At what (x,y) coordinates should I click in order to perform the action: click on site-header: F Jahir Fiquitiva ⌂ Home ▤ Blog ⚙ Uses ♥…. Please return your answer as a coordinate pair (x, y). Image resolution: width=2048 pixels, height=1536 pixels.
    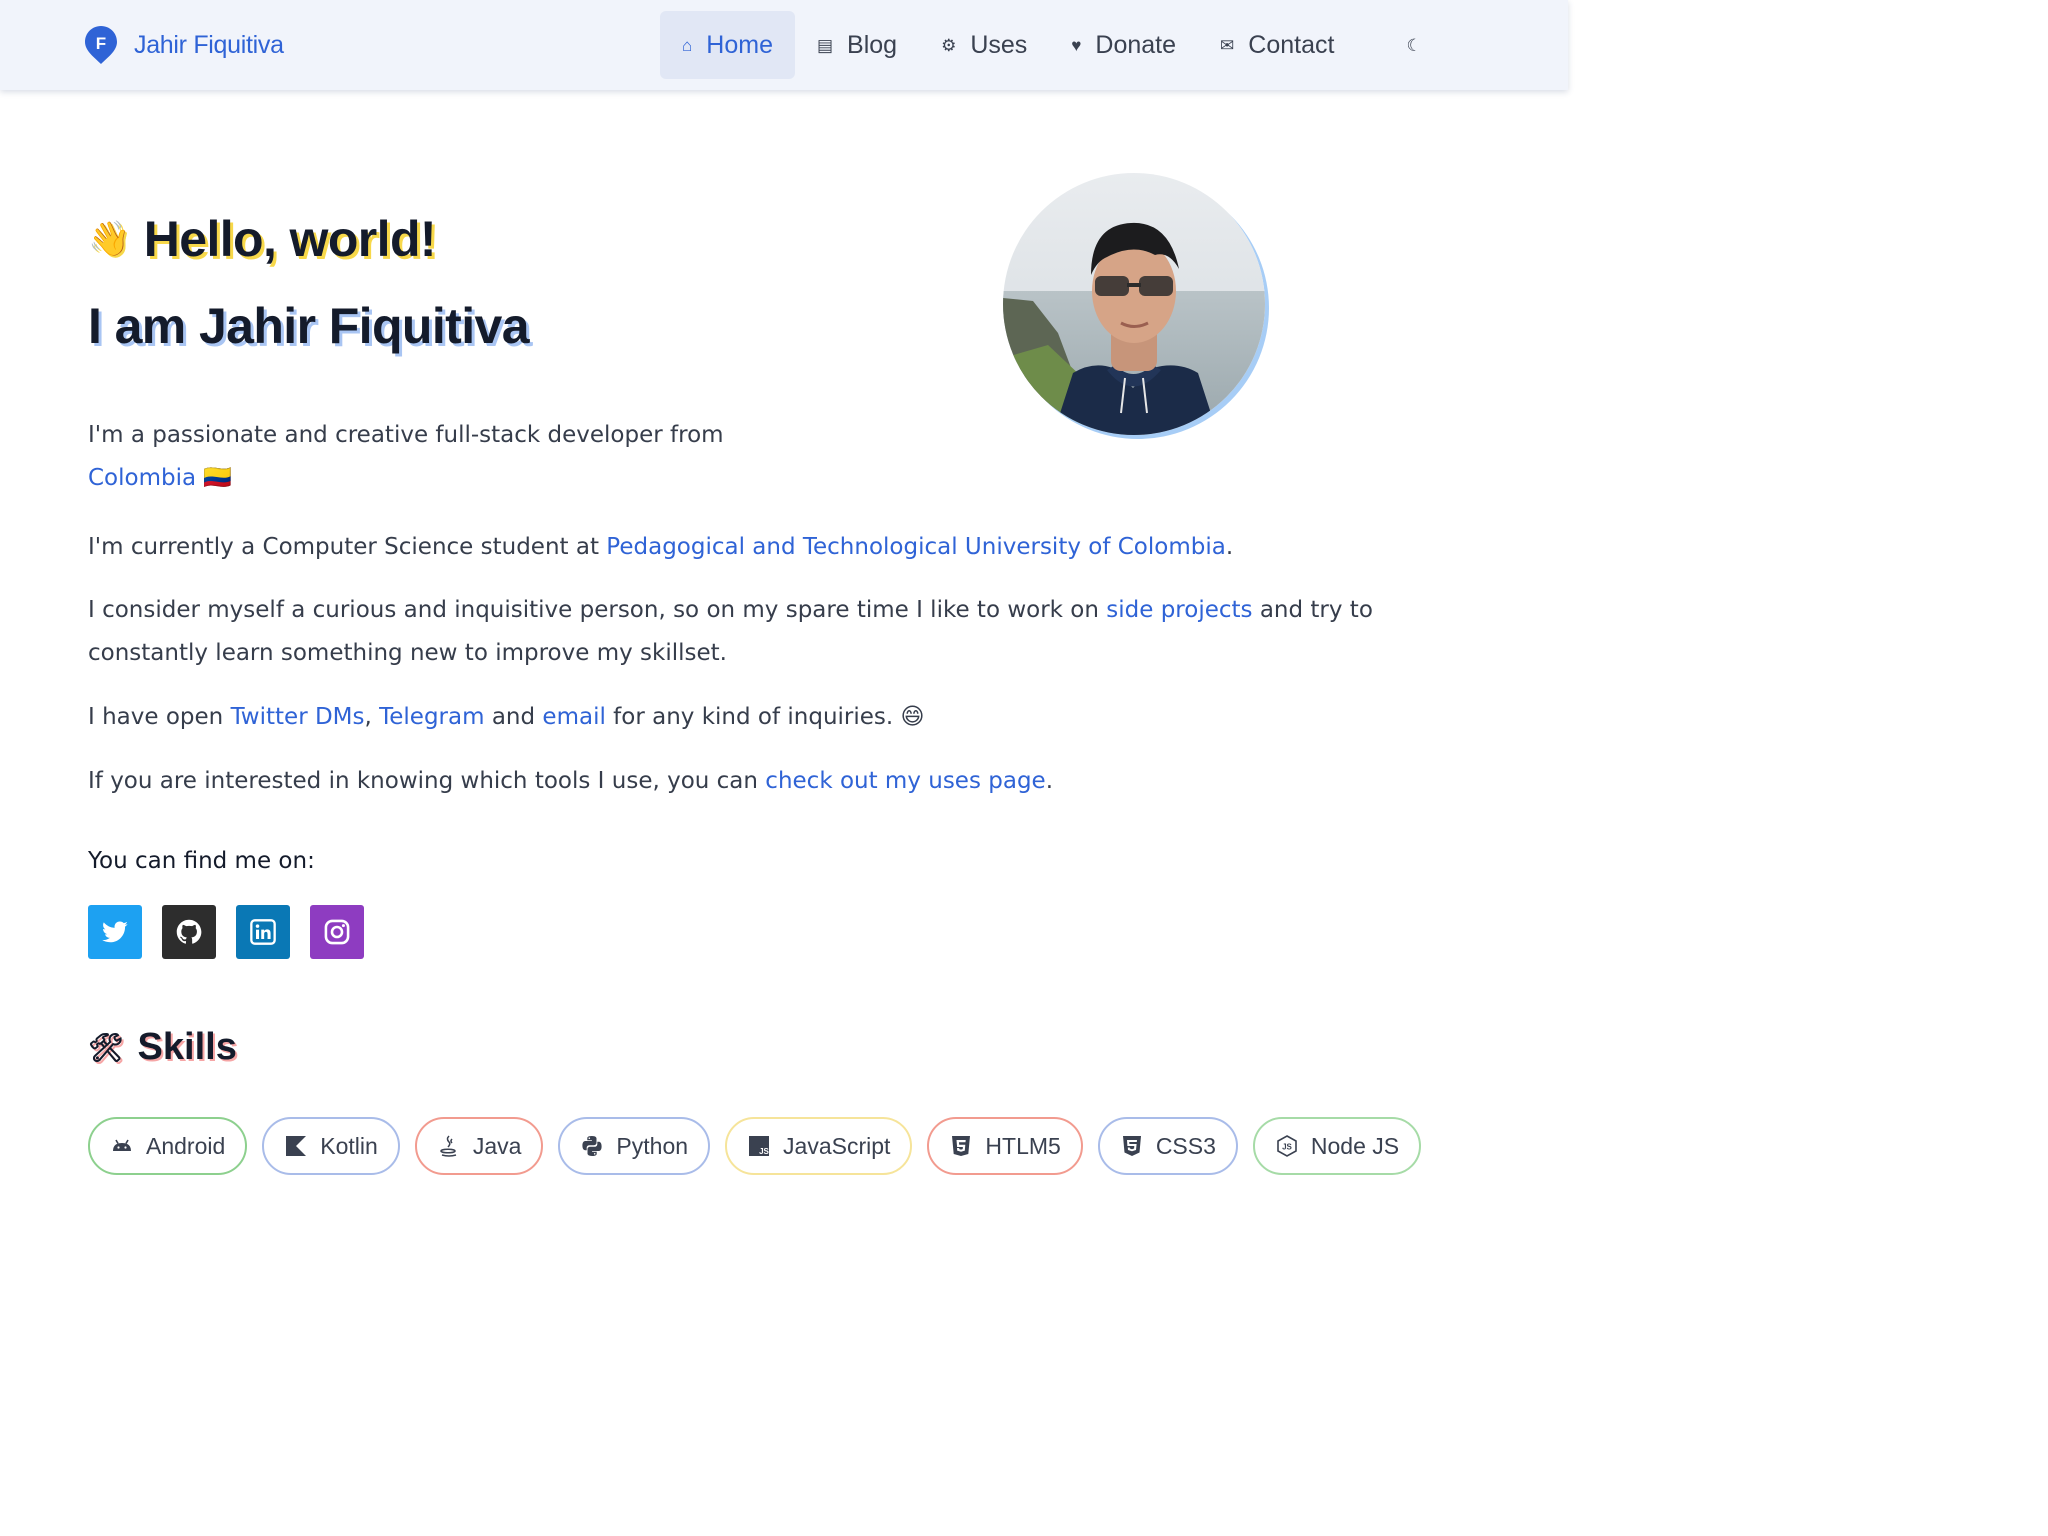
    Looking at the image, I should click on (784, 45).